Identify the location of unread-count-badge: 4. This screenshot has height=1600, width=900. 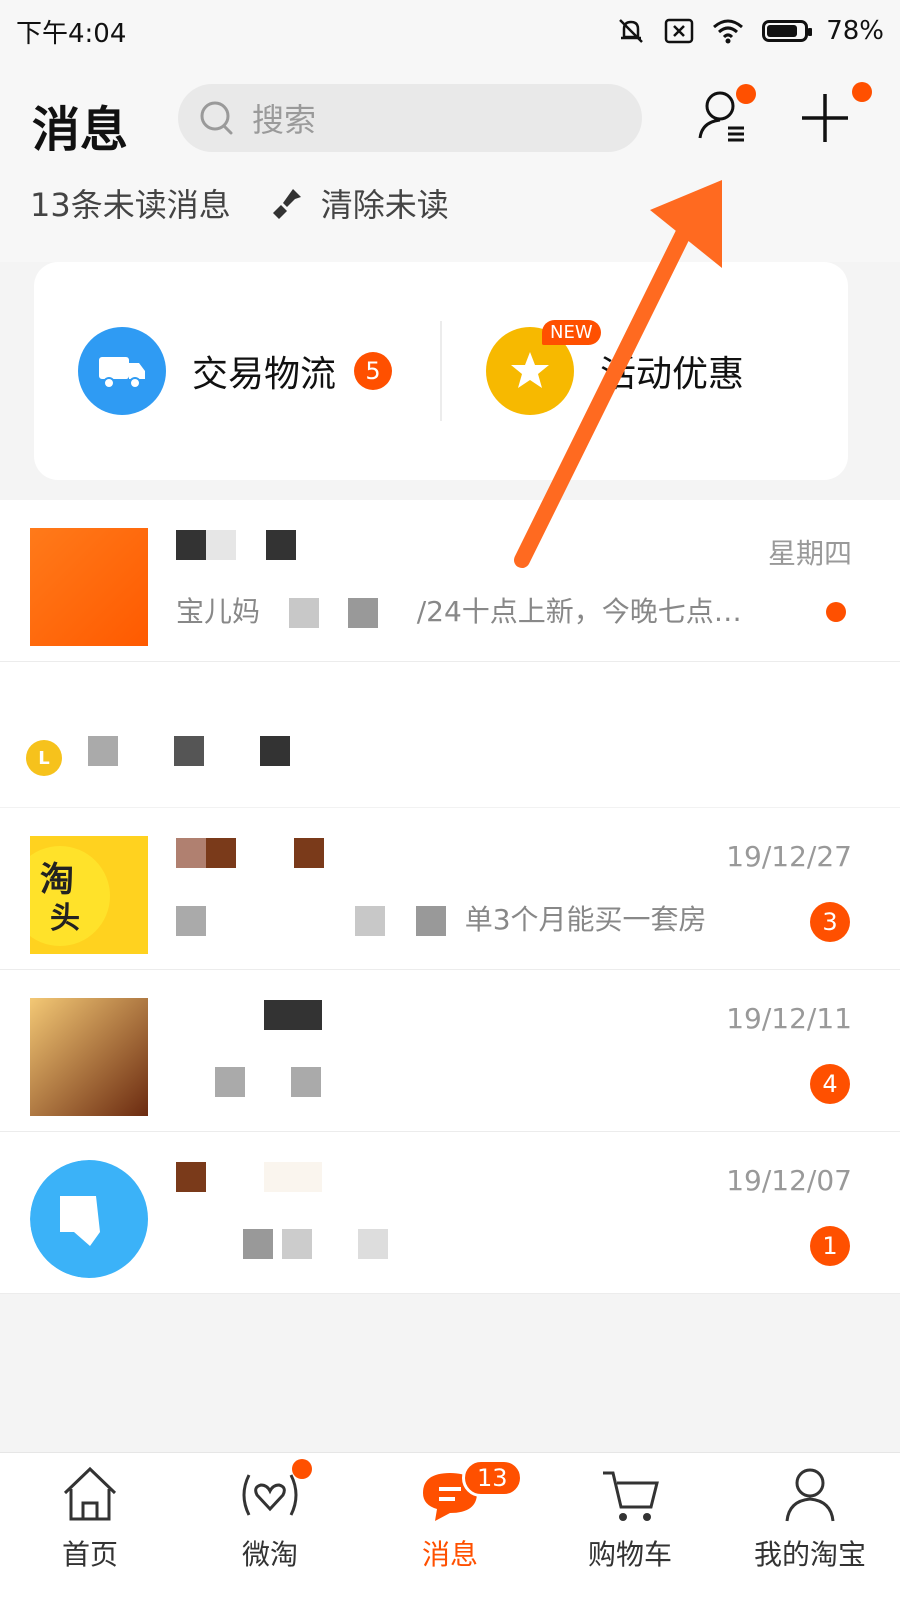
(830, 1084).